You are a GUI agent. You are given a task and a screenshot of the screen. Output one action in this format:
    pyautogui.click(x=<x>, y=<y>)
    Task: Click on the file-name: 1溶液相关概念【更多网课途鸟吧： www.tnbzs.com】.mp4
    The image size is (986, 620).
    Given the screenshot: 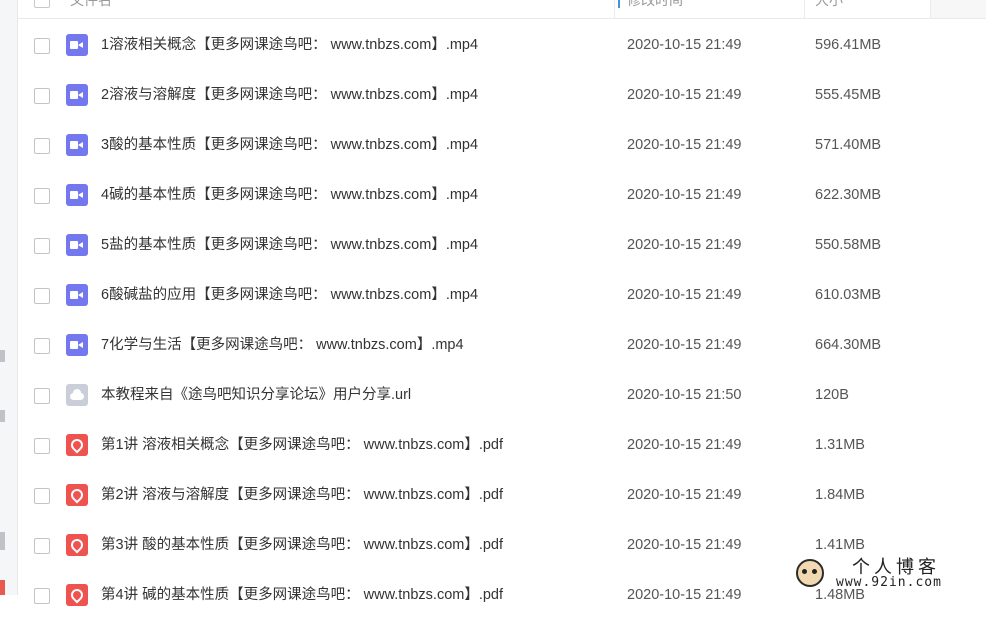 What is the action you would take?
    pyautogui.click(x=289, y=45)
    